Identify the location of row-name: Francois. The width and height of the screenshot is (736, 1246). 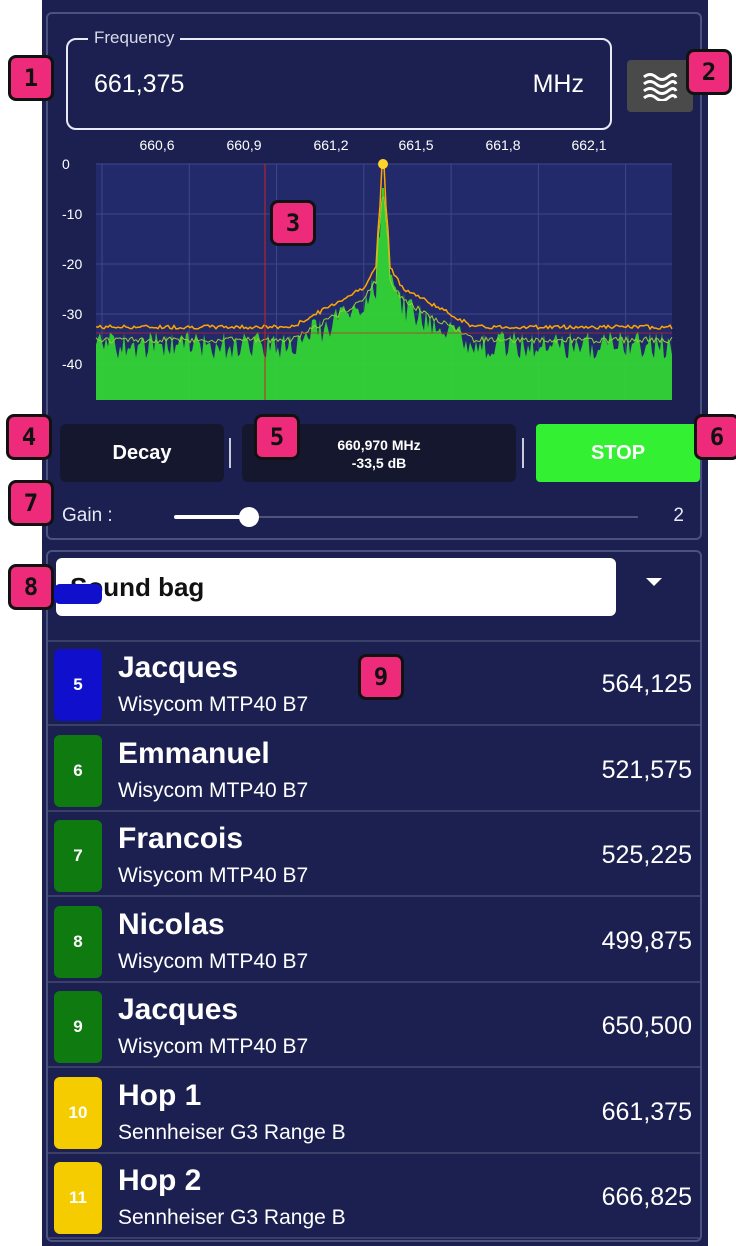
(181, 838).